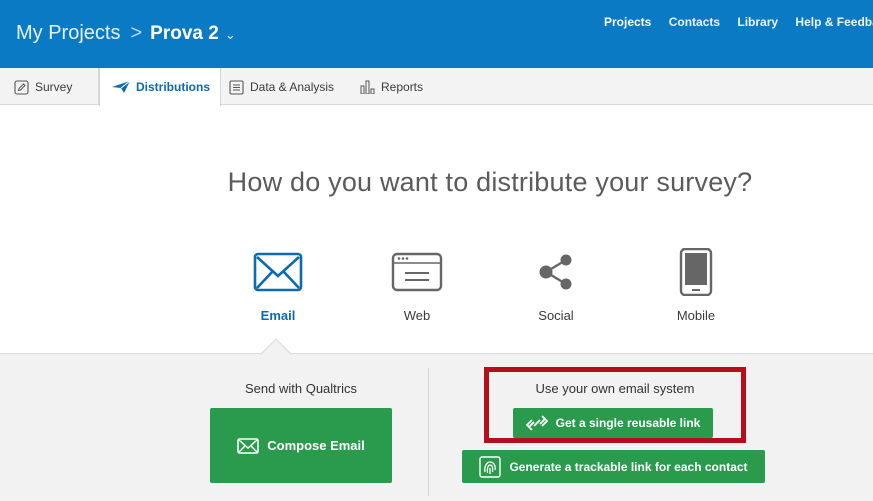 The height and width of the screenshot is (501, 873). What do you see at coordinates (417, 315) in the screenshot?
I see `method-web-label: Web` at bounding box center [417, 315].